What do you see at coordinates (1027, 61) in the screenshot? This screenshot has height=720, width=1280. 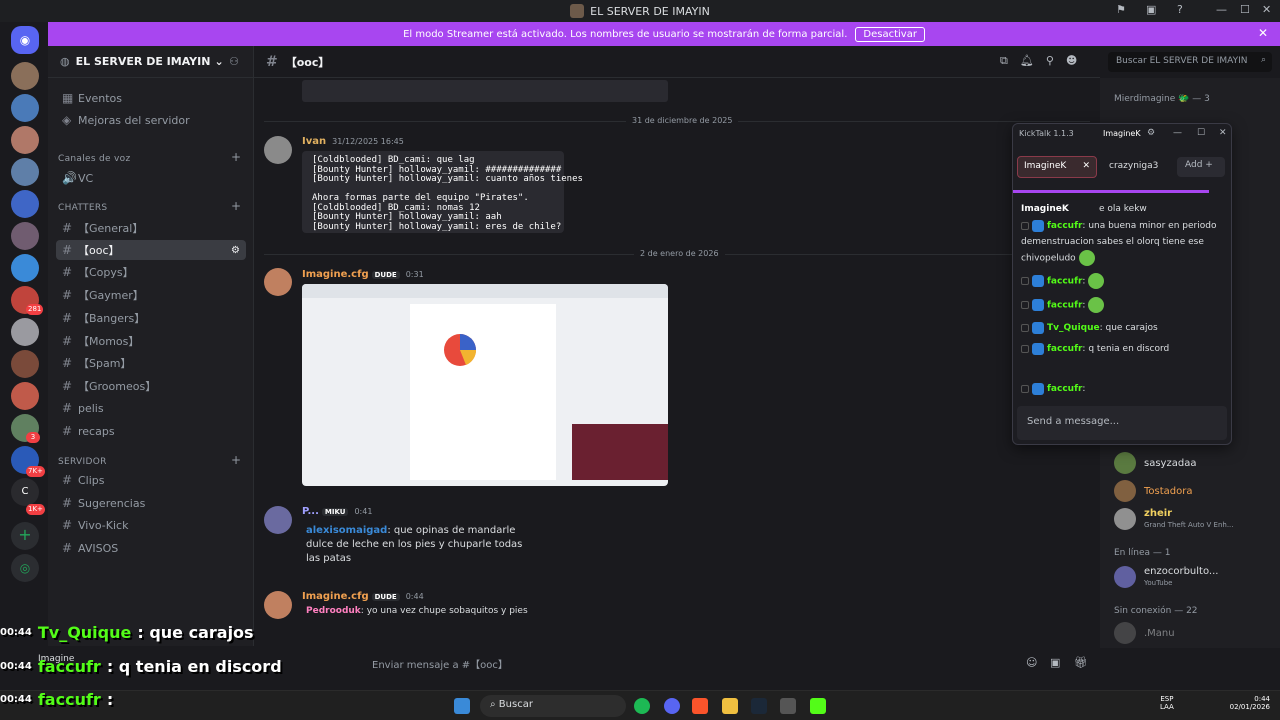 I see `bell-icon: 🔔︎` at bounding box center [1027, 61].